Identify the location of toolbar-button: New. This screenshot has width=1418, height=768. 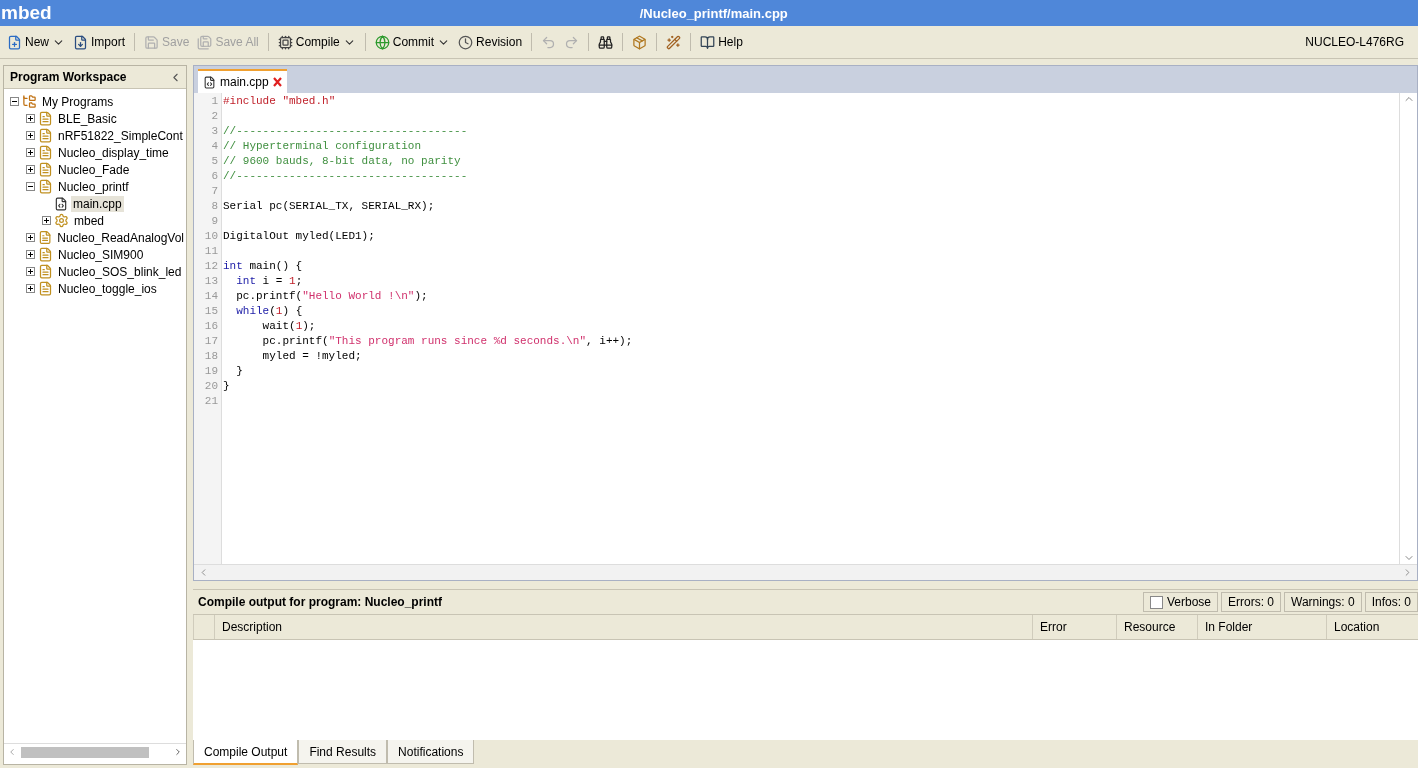
(36, 42).